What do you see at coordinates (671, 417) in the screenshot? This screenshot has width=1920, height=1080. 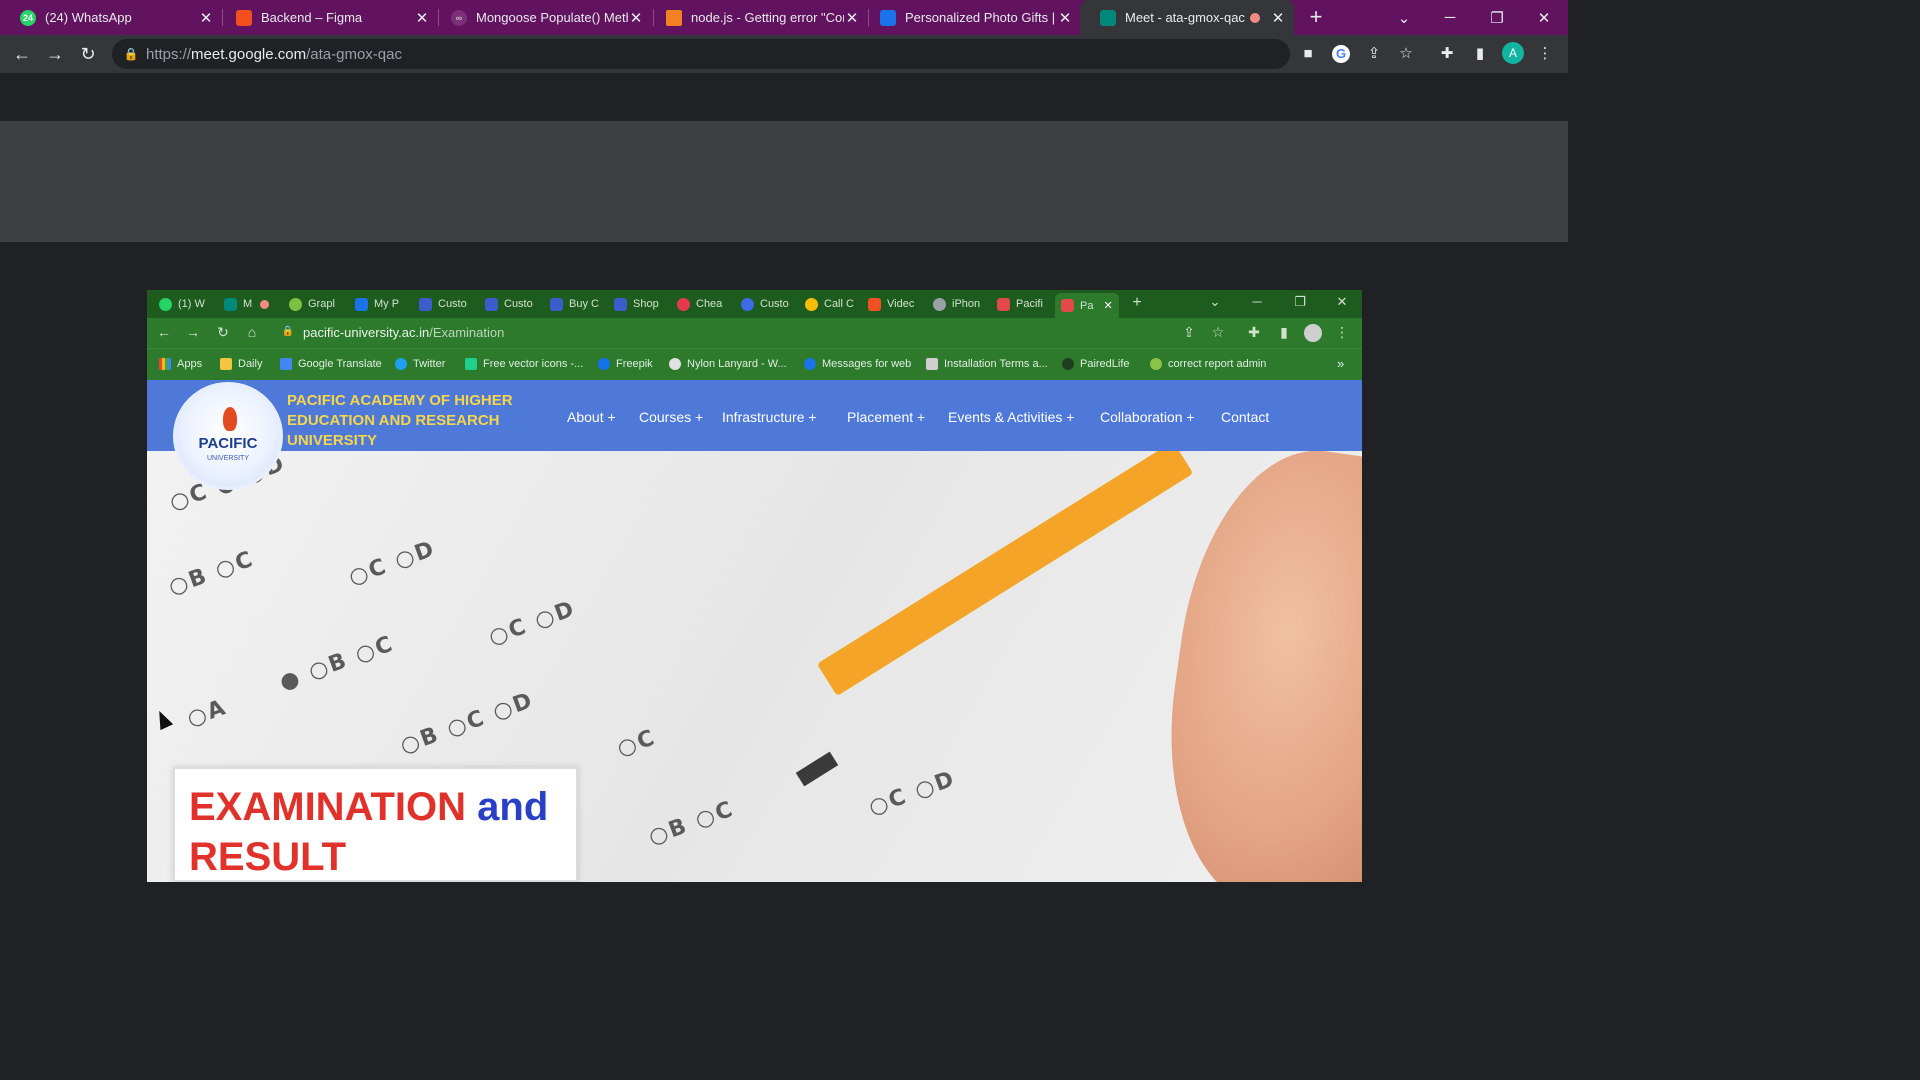 I see `nav-courses: Courses +` at bounding box center [671, 417].